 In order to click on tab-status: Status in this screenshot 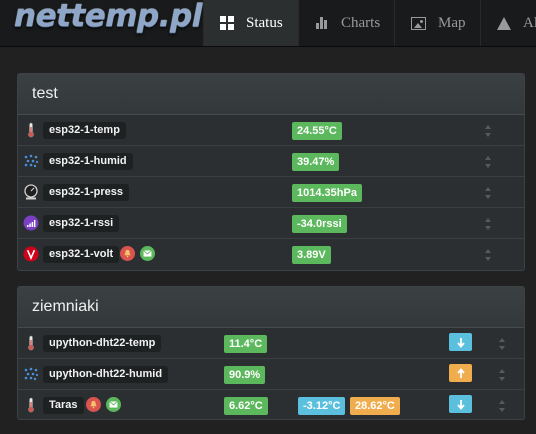, I will do `click(250, 23)`.